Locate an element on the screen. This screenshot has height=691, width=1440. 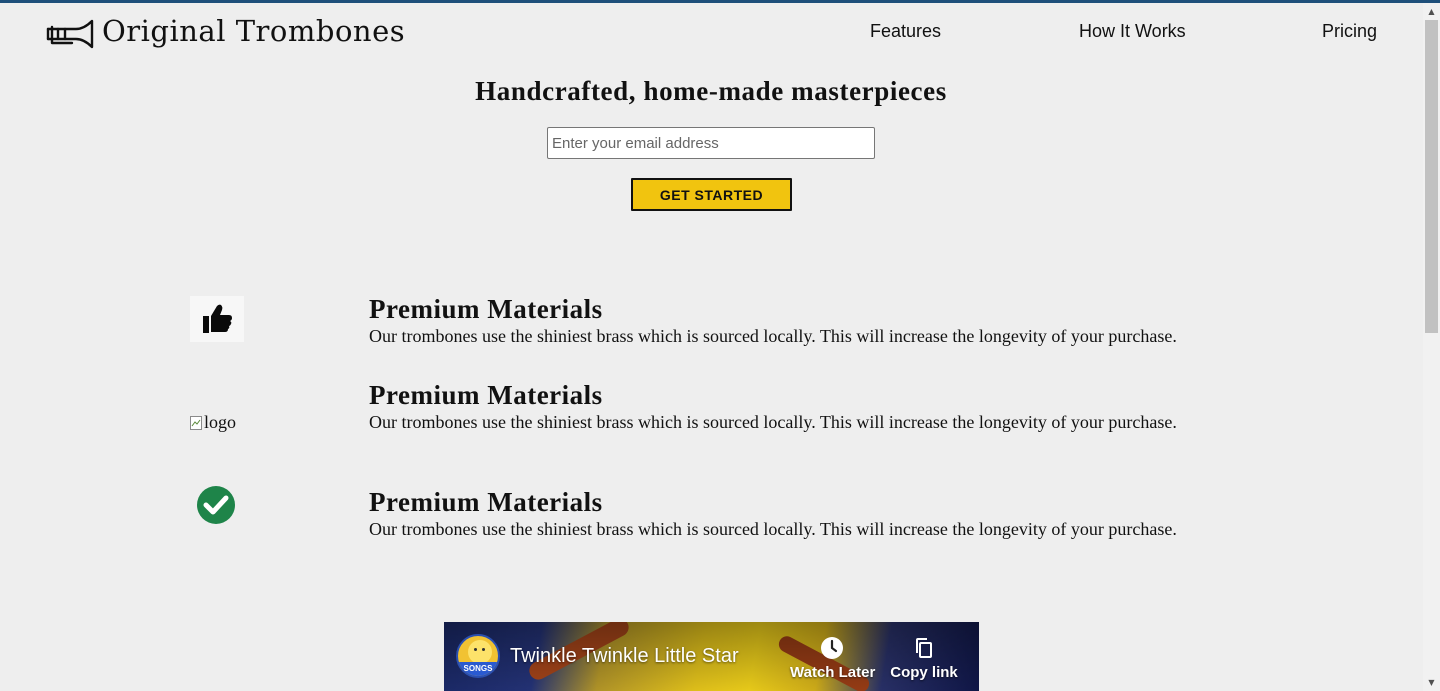
check-circle-icon is located at coordinates (216, 505).